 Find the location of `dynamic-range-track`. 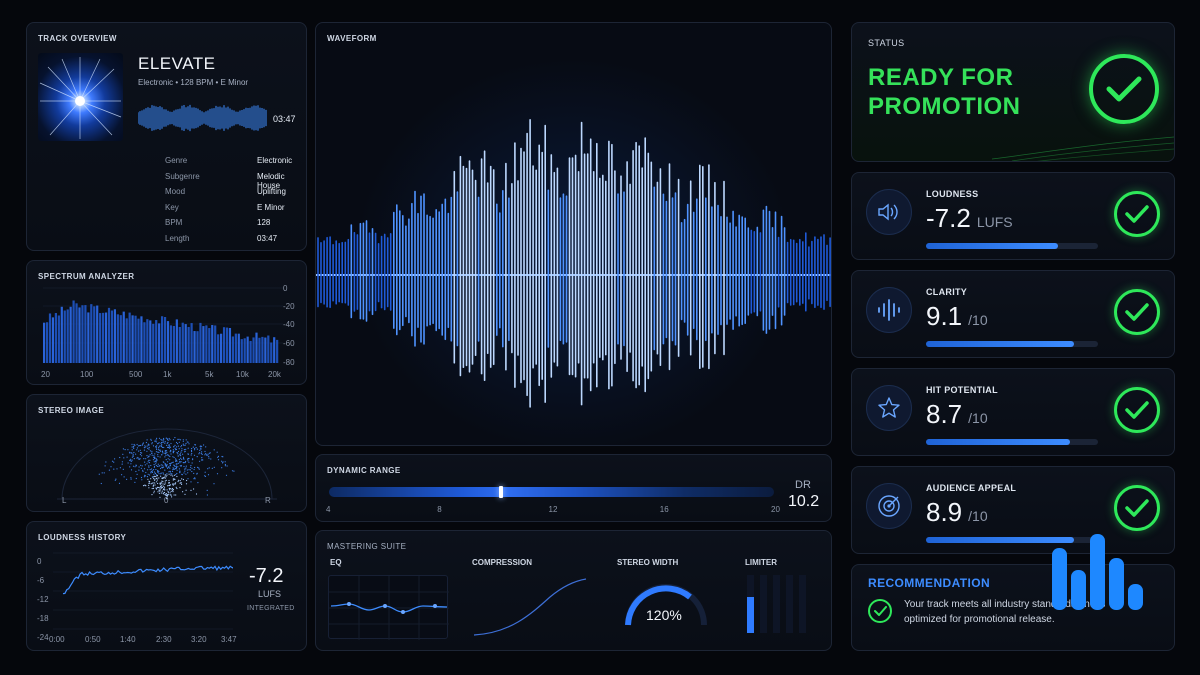

dynamic-range-track is located at coordinates (551, 492).